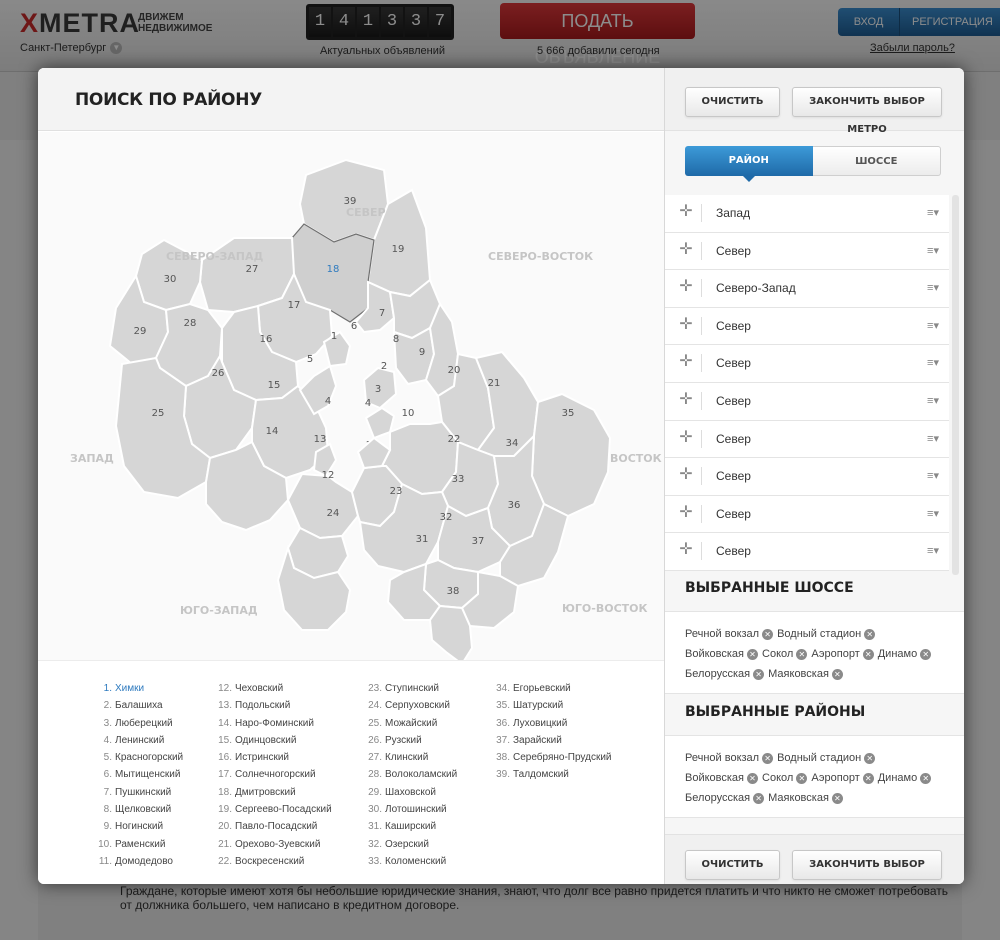  I want to click on district-item: 36. Луховицкий, so click(550, 726).